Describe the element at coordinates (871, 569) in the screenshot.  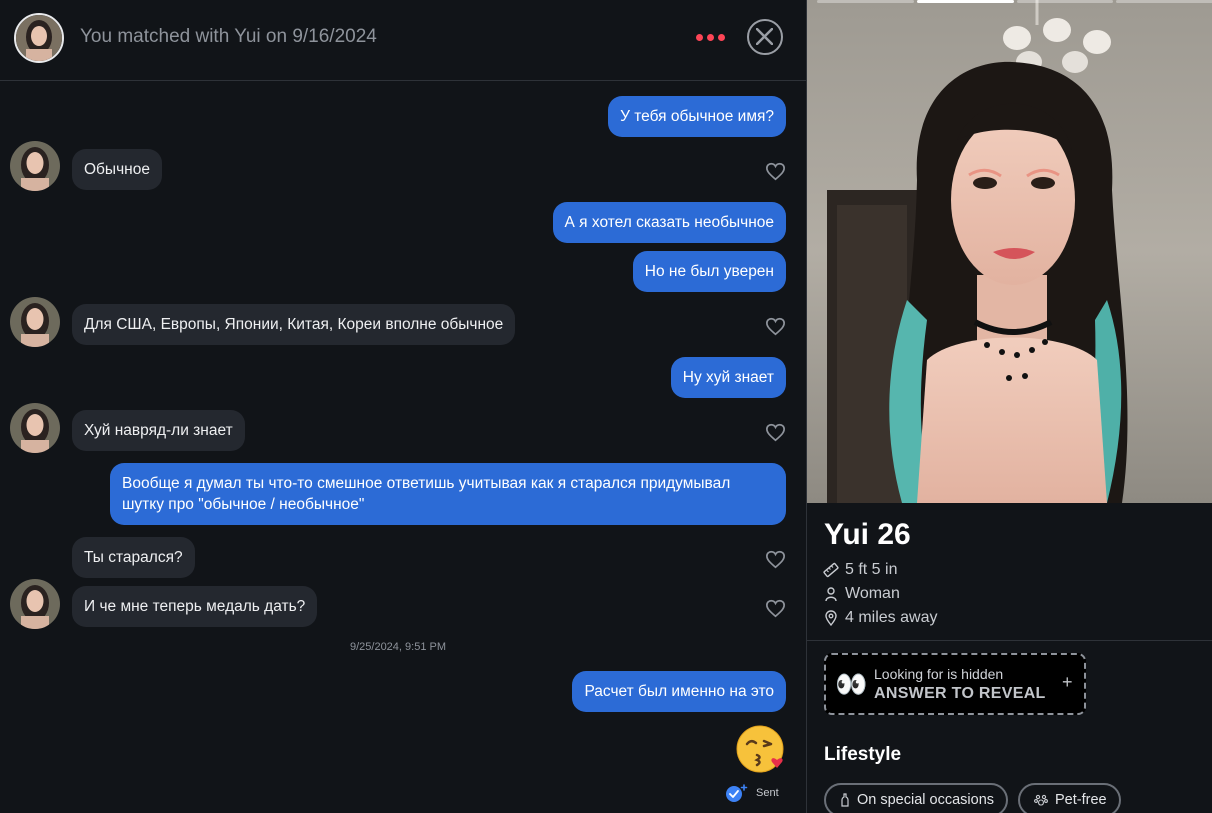
I see `profile-height: 5 ft 5 in` at that location.